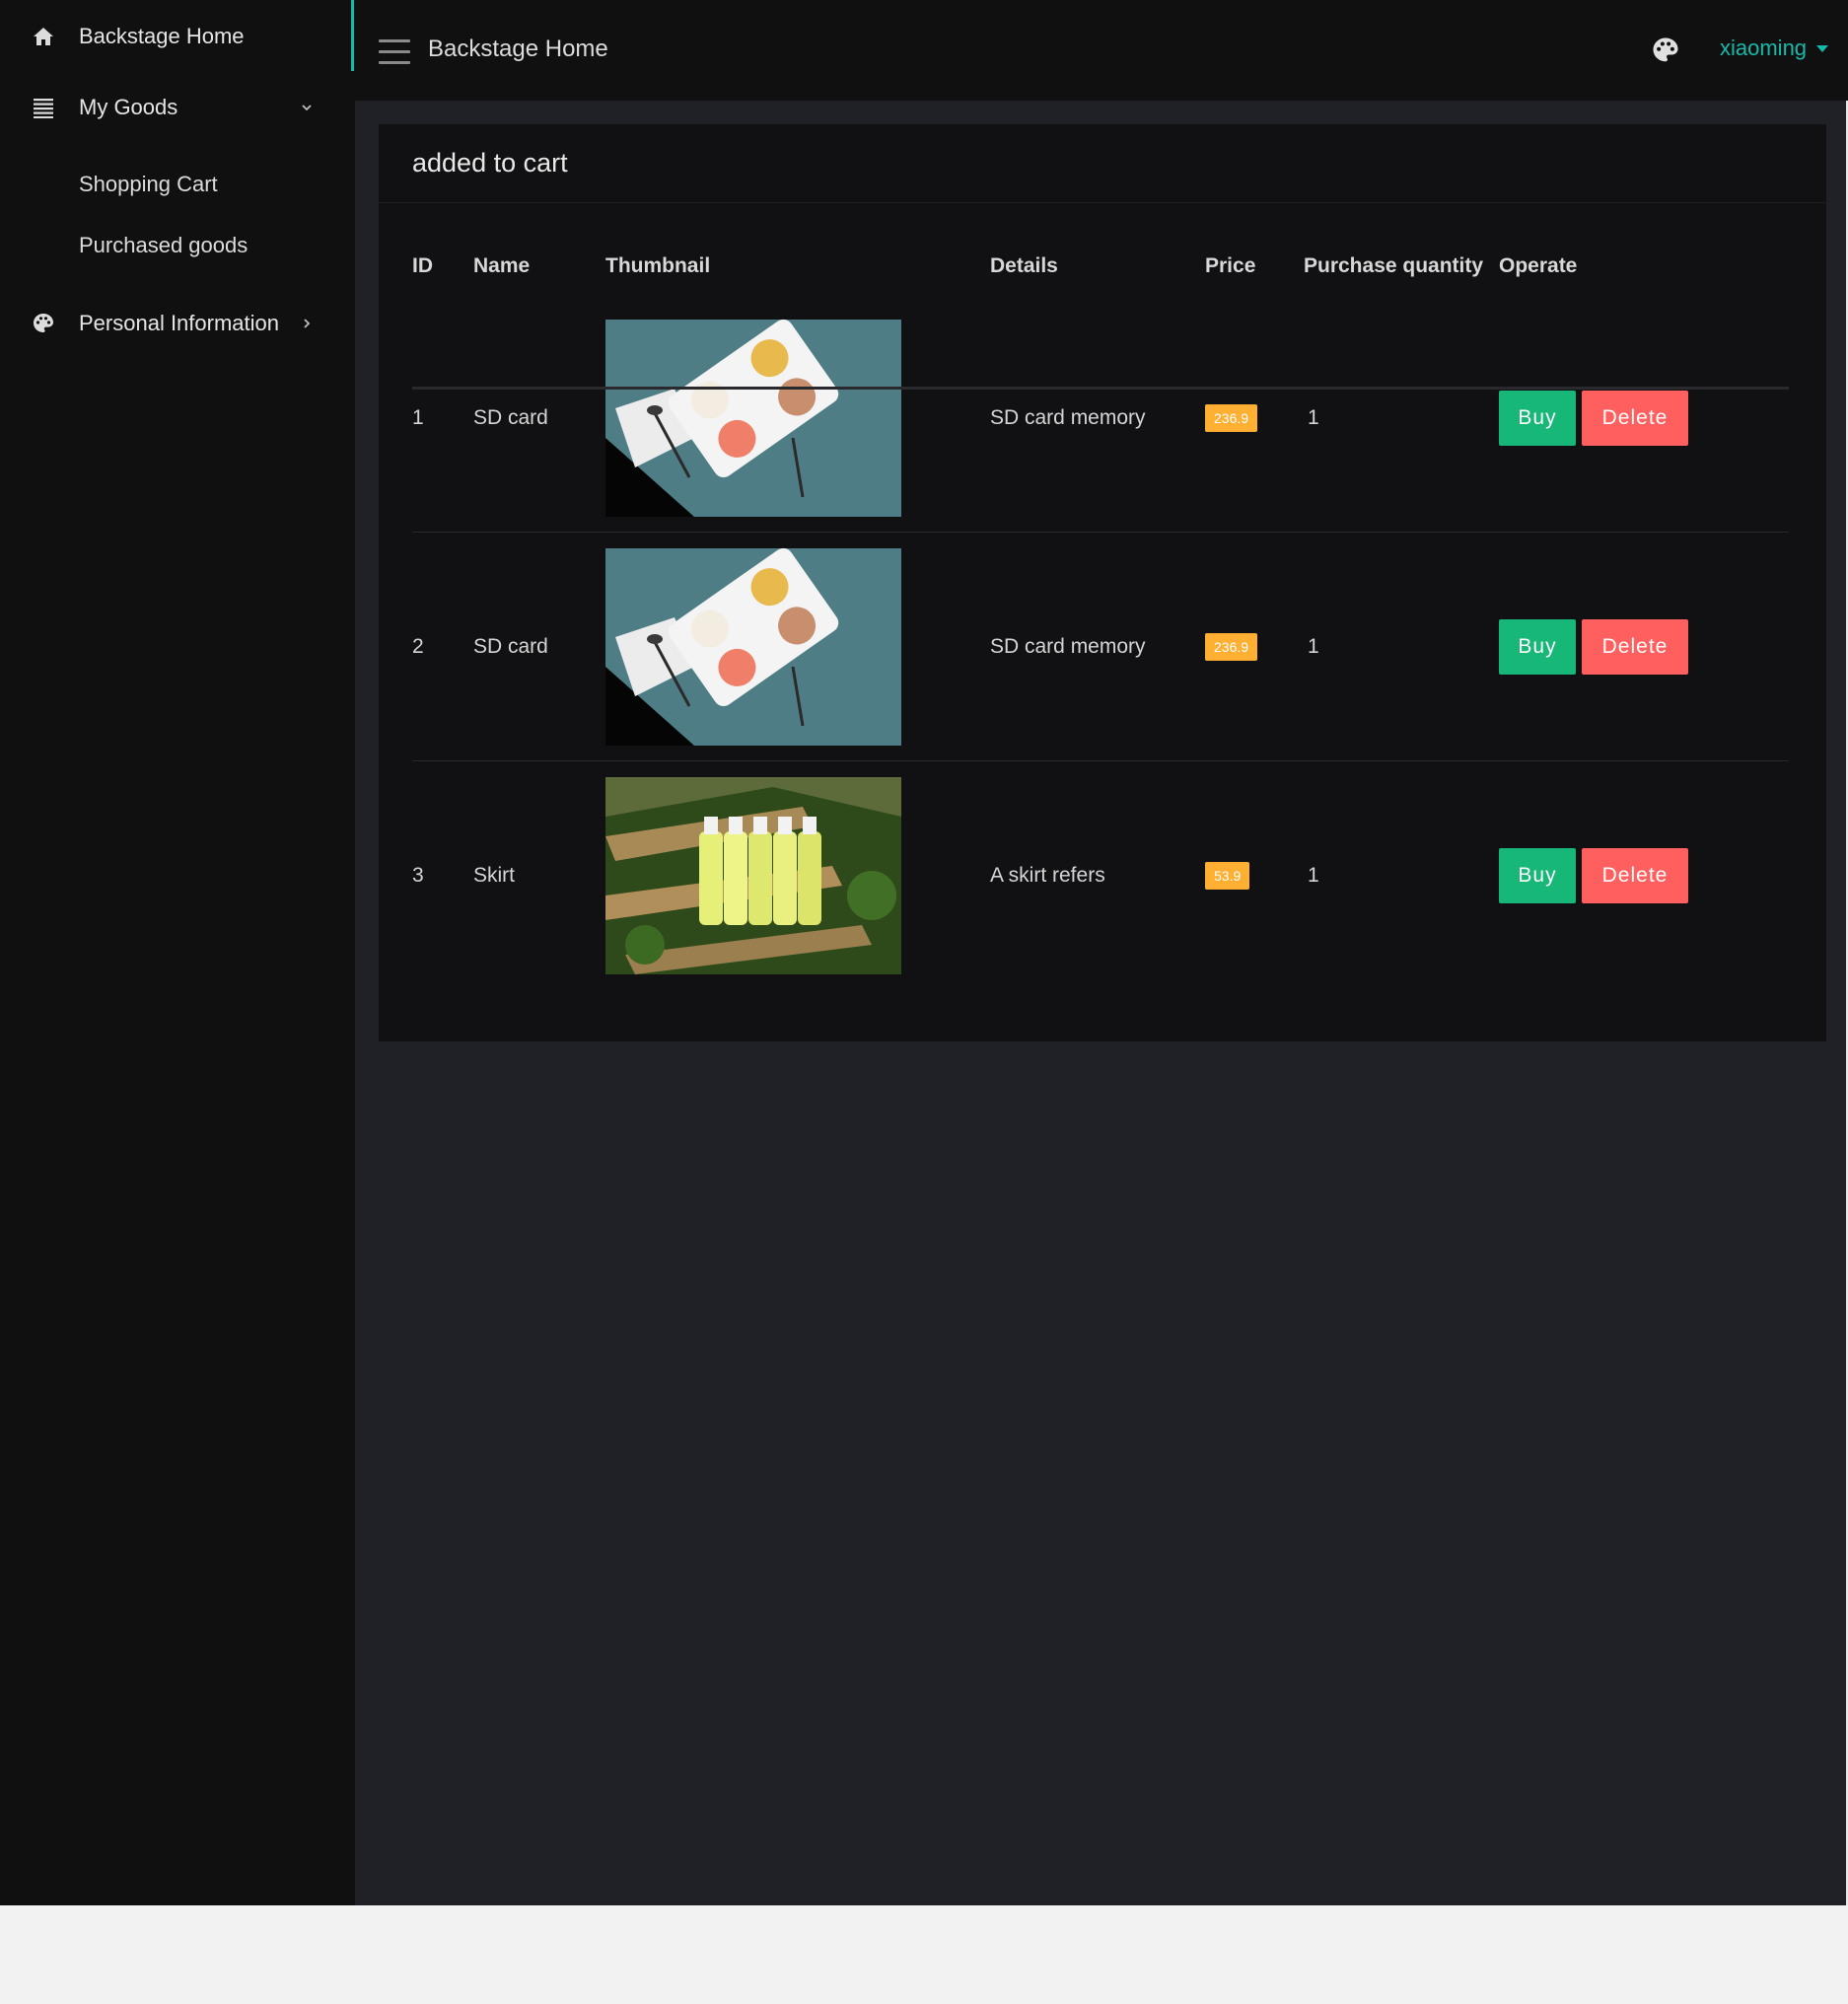 The image size is (1848, 2004). Describe the element at coordinates (148, 184) in the screenshot. I see `sidebar-item-label: Shopping Cart` at that location.